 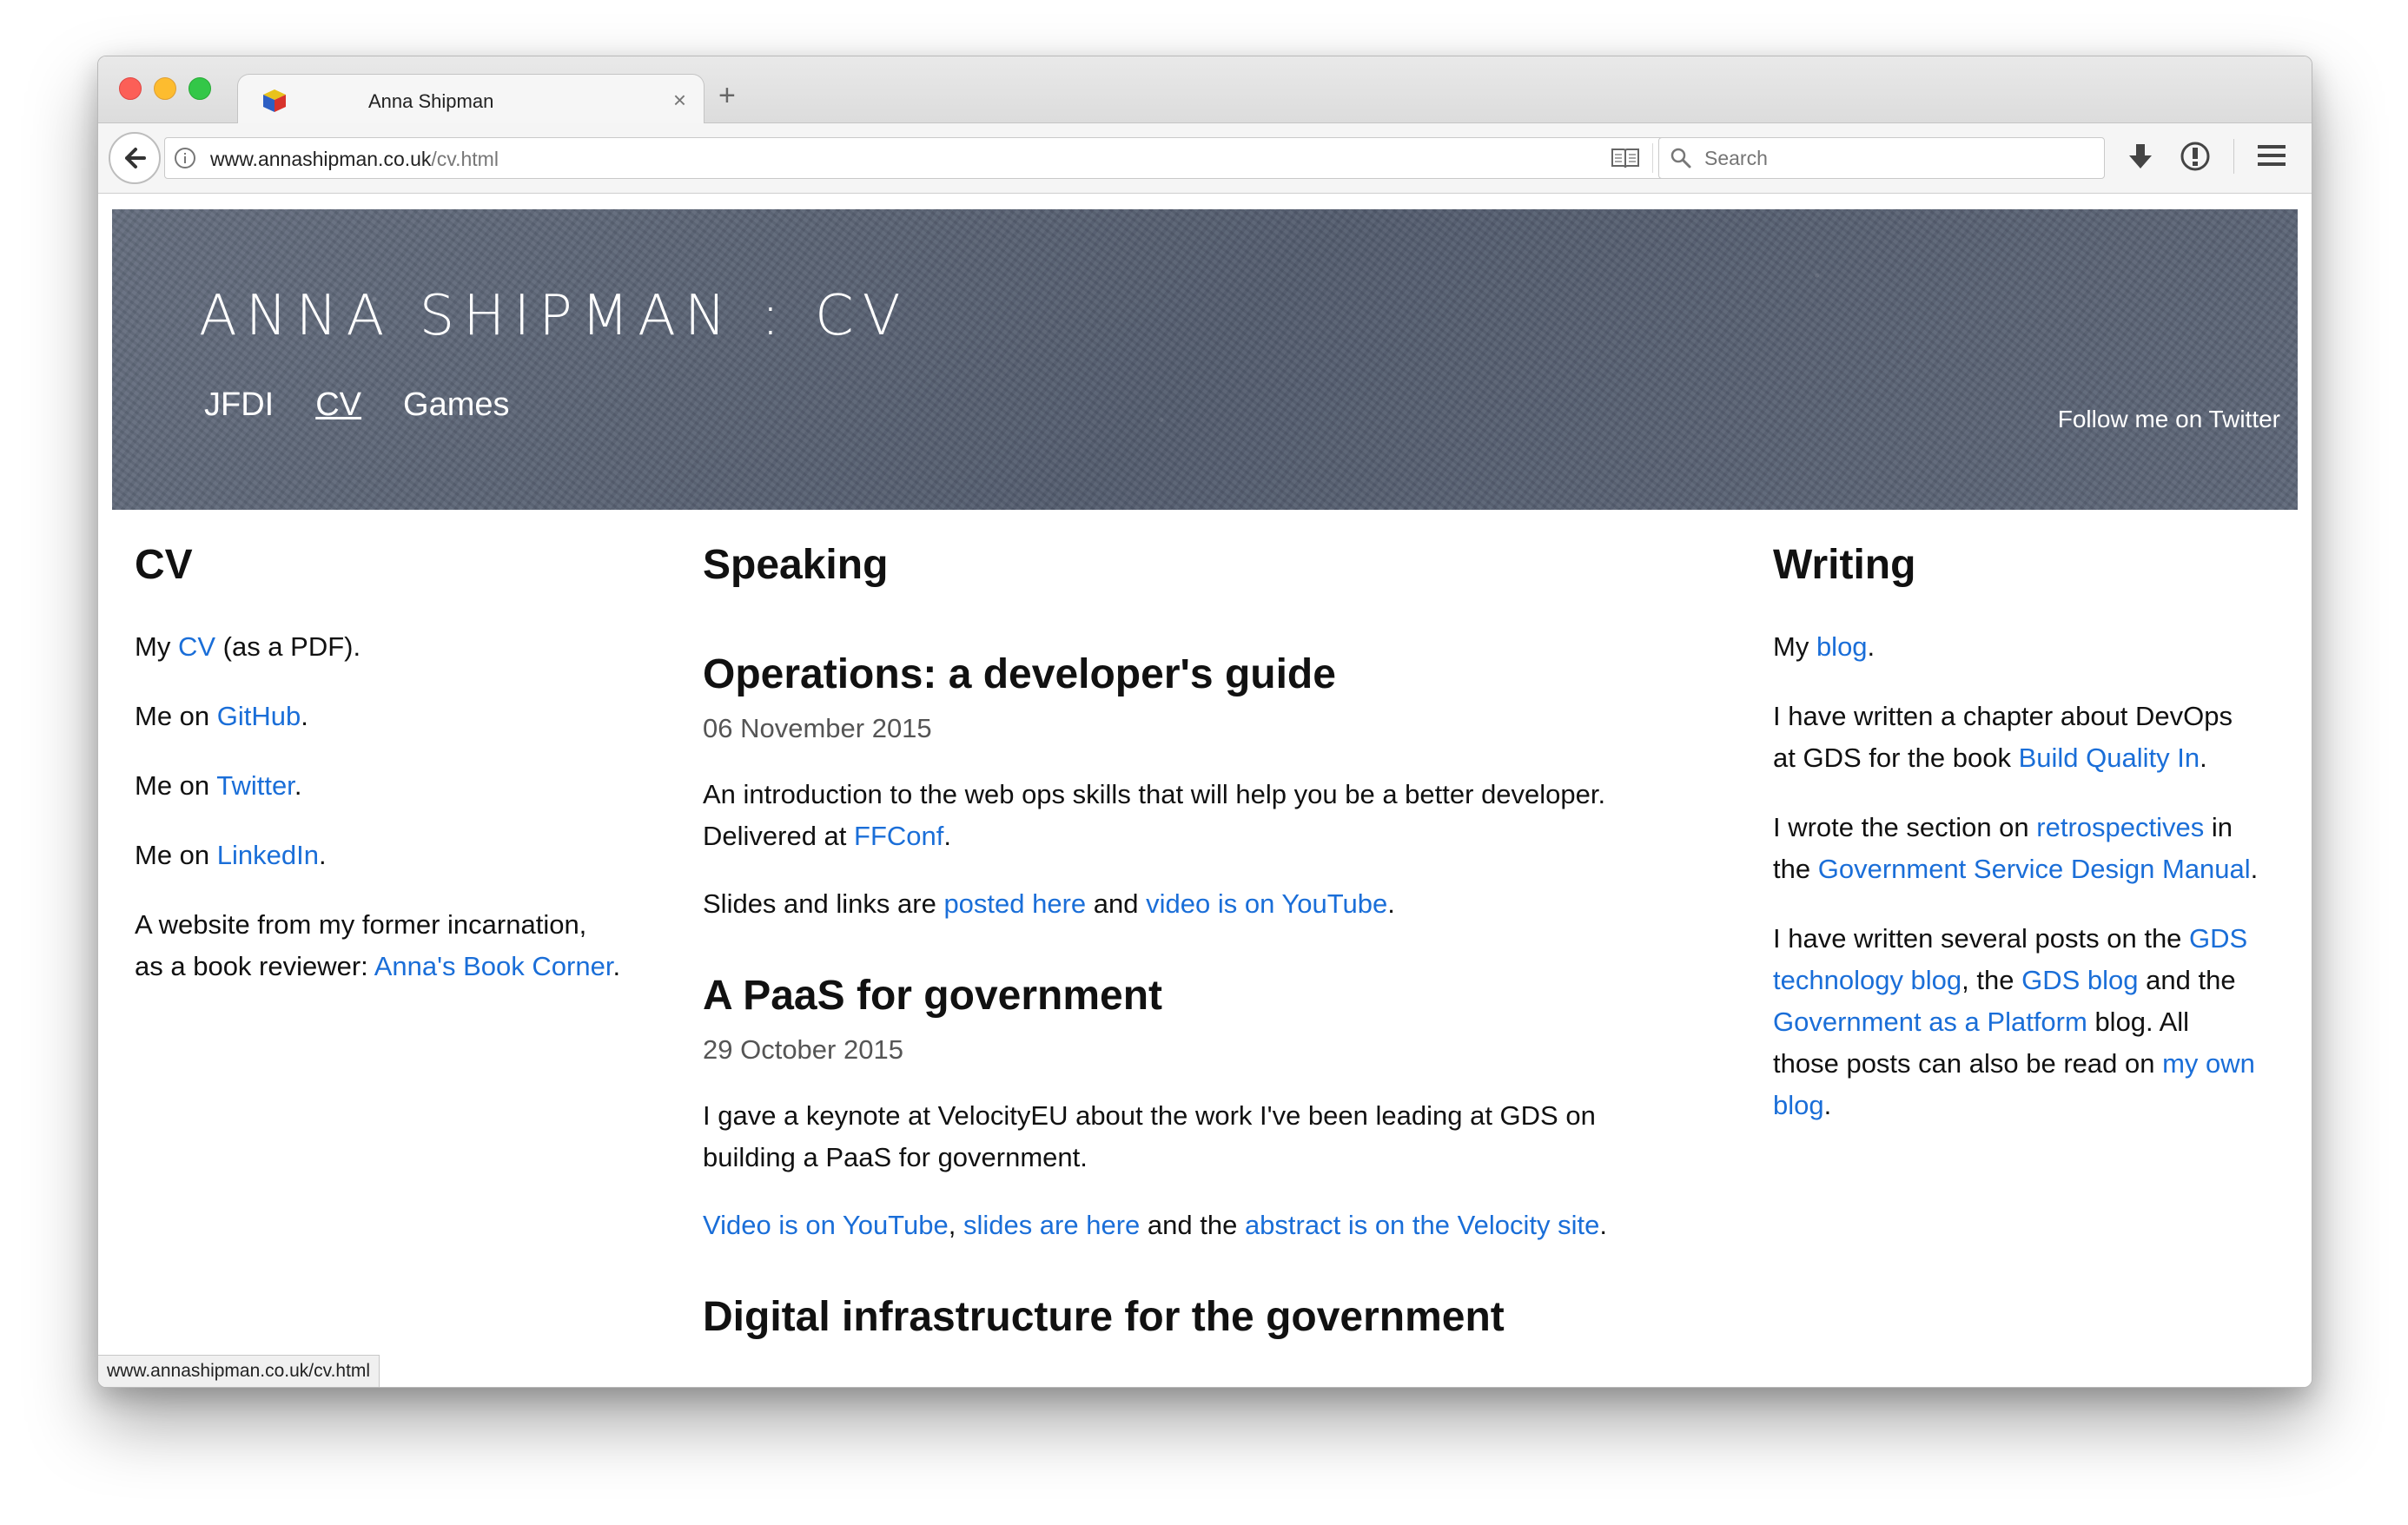 I want to click on search-input, so click(x=1895, y=158).